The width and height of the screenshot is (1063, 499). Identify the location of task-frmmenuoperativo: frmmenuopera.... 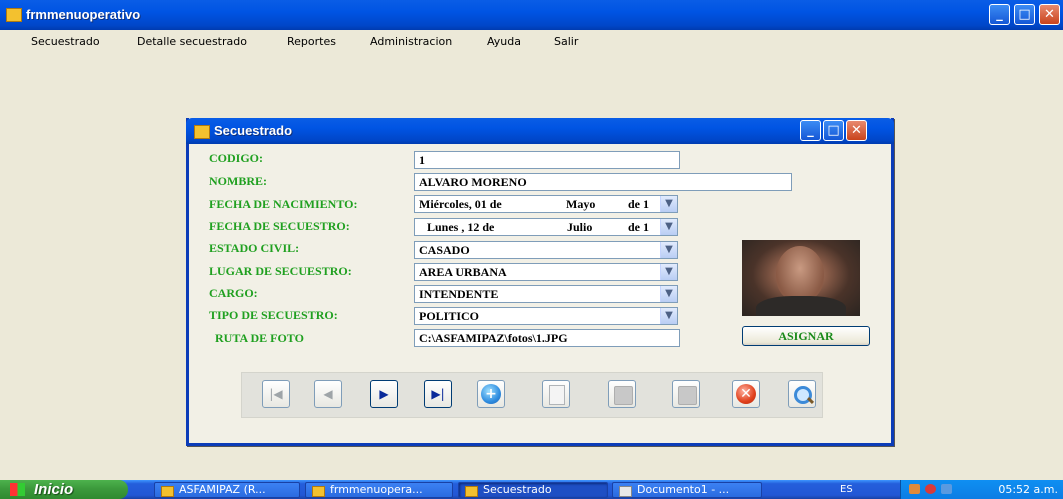
(379, 490).